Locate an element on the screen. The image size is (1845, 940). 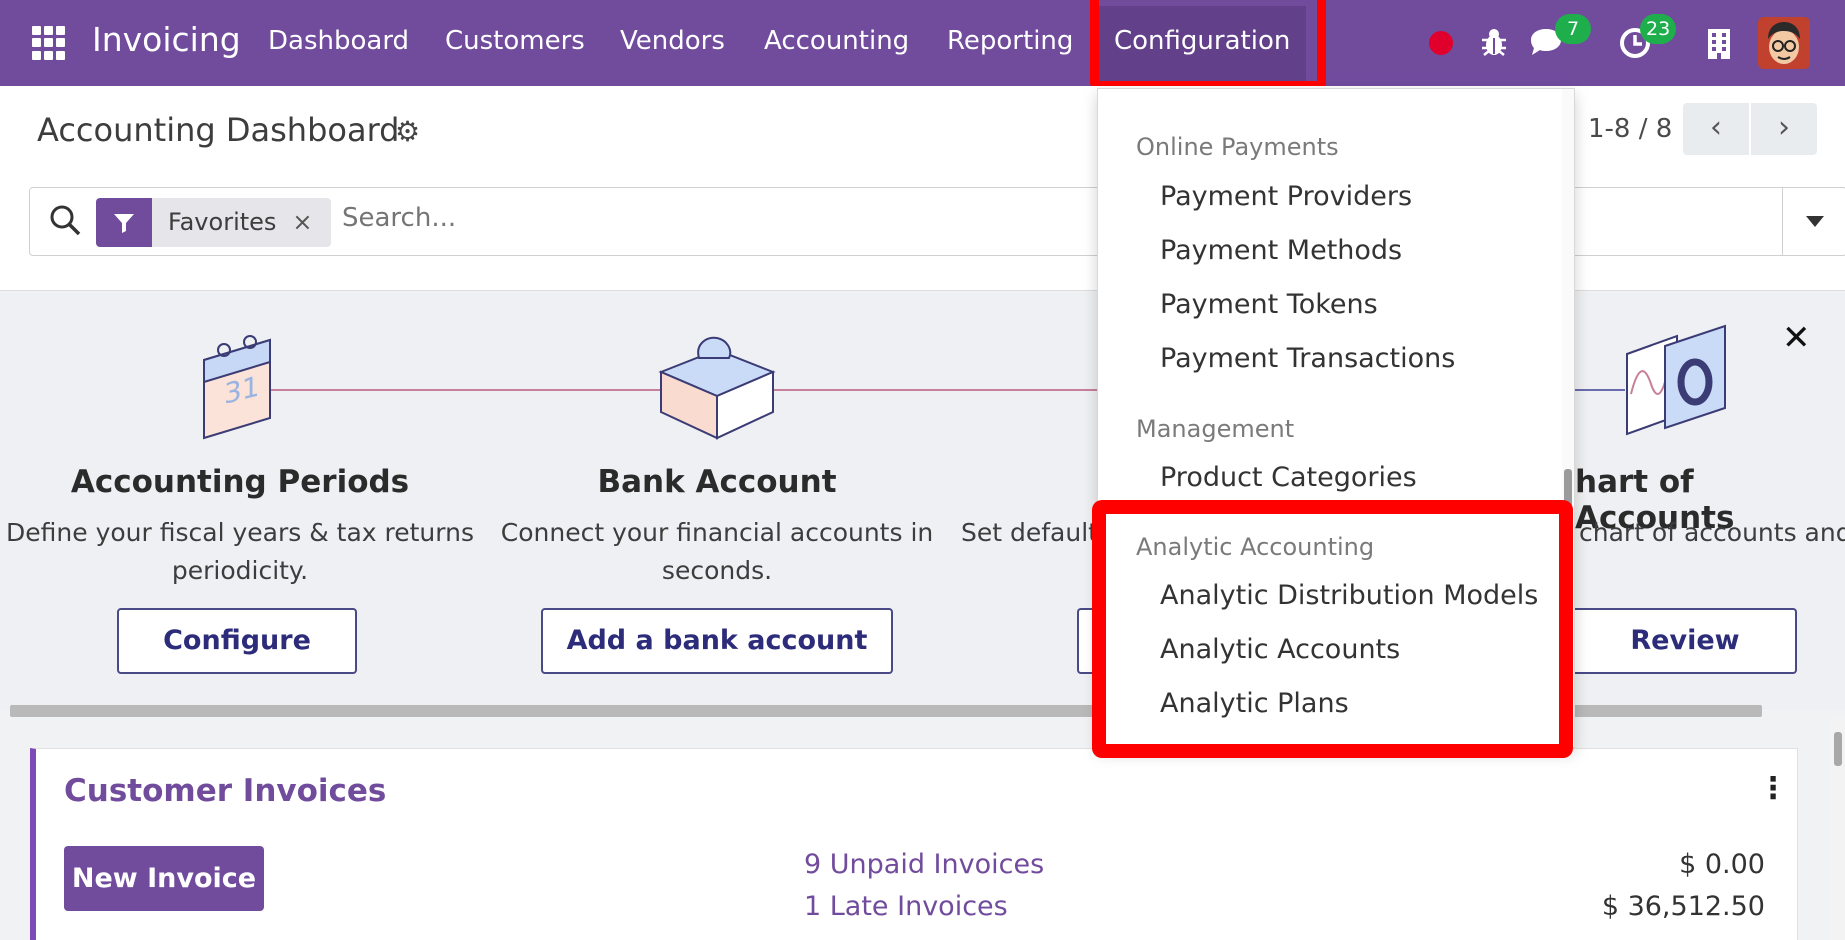
menu-item-payment-providers: Payment Providers is located at coordinates (1286, 196).